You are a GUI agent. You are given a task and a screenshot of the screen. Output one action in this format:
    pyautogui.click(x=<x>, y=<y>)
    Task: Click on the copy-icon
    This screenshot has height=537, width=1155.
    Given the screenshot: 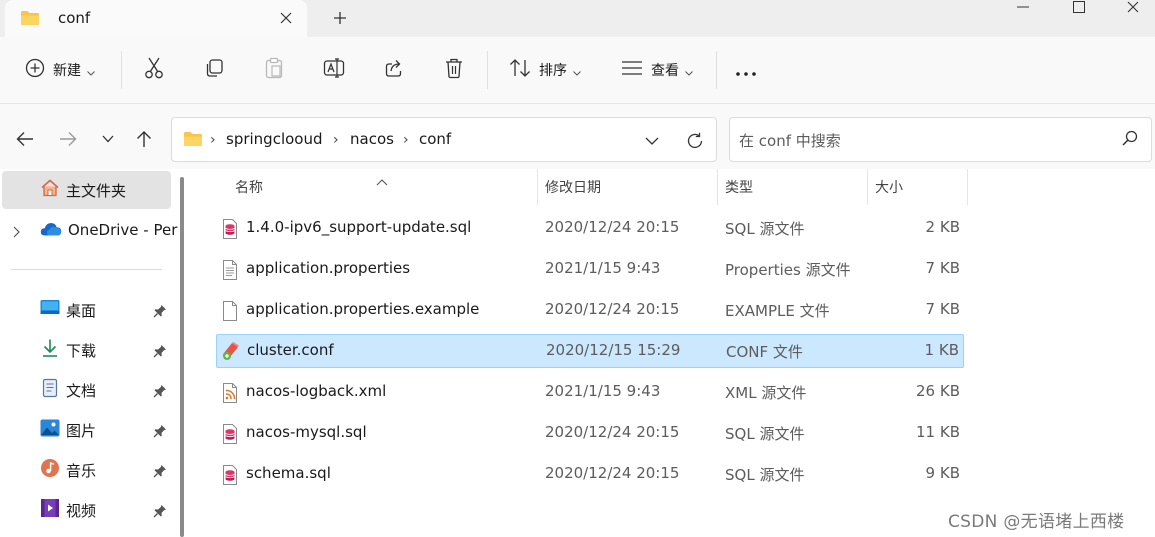 What is the action you would take?
    pyautogui.click(x=214, y=70)
    